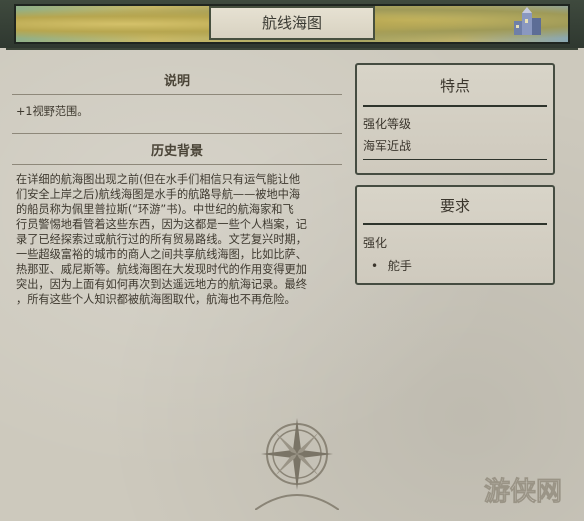  What do you see at coordinates (176, 151) in the screenshot?
I see `history-heading: 历史背景` at bounding box center [176, 151].